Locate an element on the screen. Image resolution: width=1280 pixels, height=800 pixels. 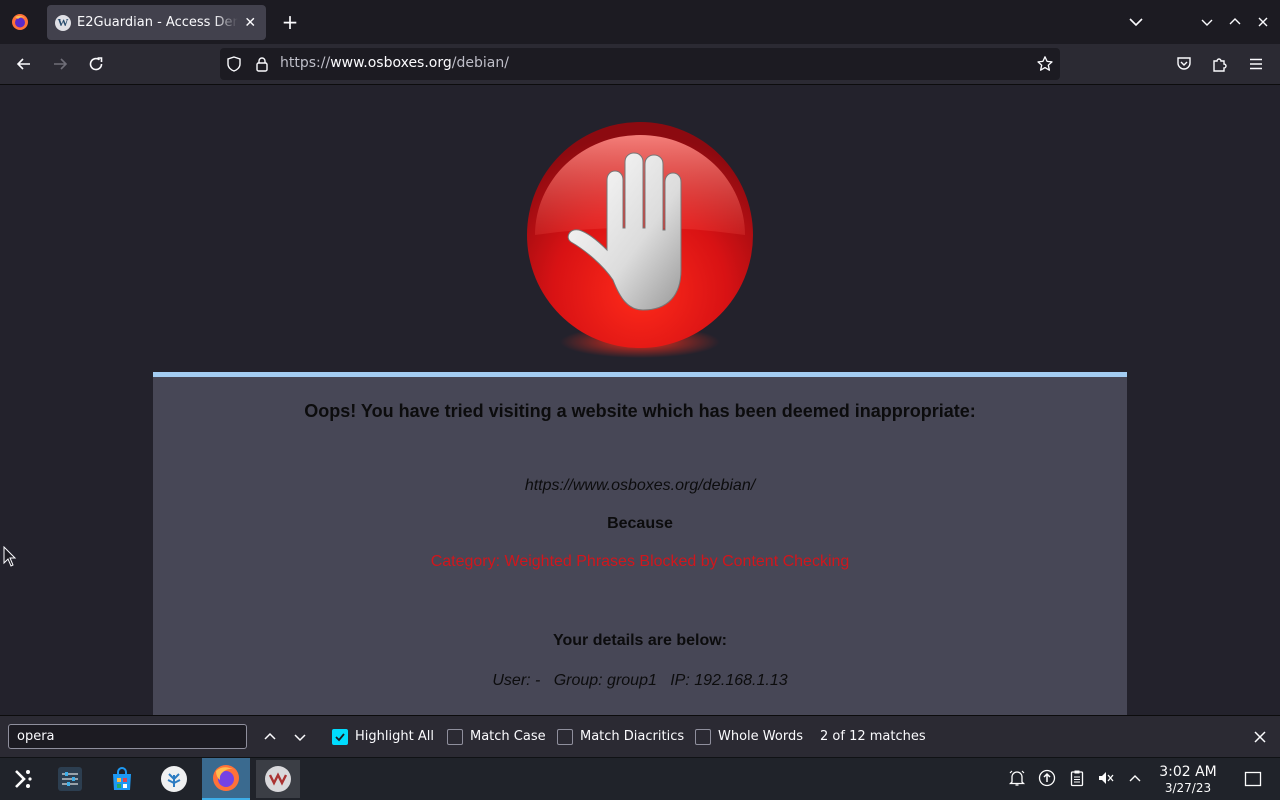
mouse-pointer-icon is located at coordinates (10, 558).